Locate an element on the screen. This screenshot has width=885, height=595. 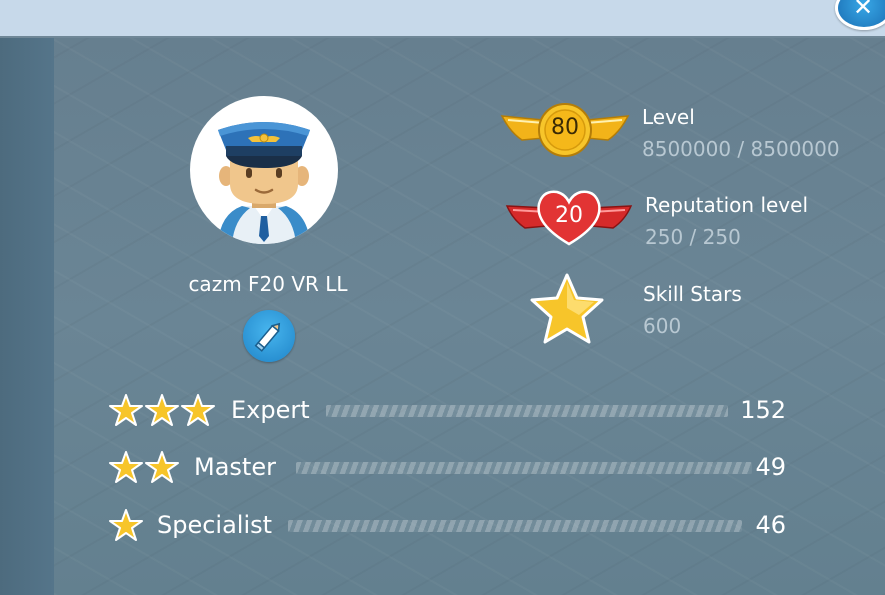
close-icon: ✕ is located at coordinates (863, 10).